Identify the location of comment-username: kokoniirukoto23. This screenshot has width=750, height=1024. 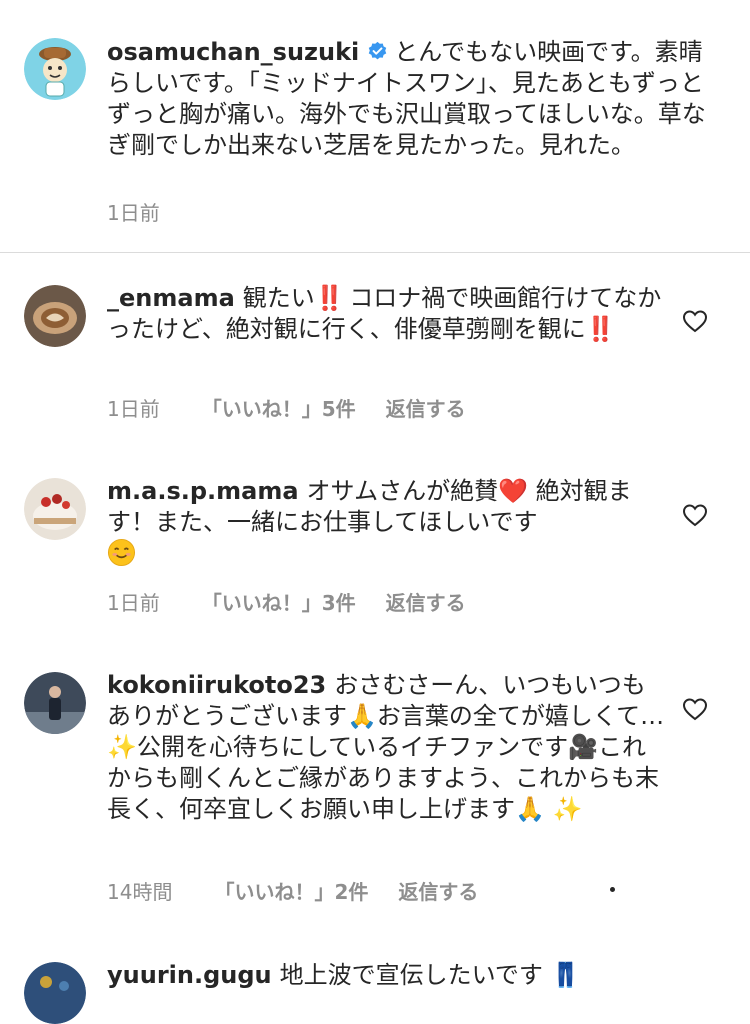
(216, 685).